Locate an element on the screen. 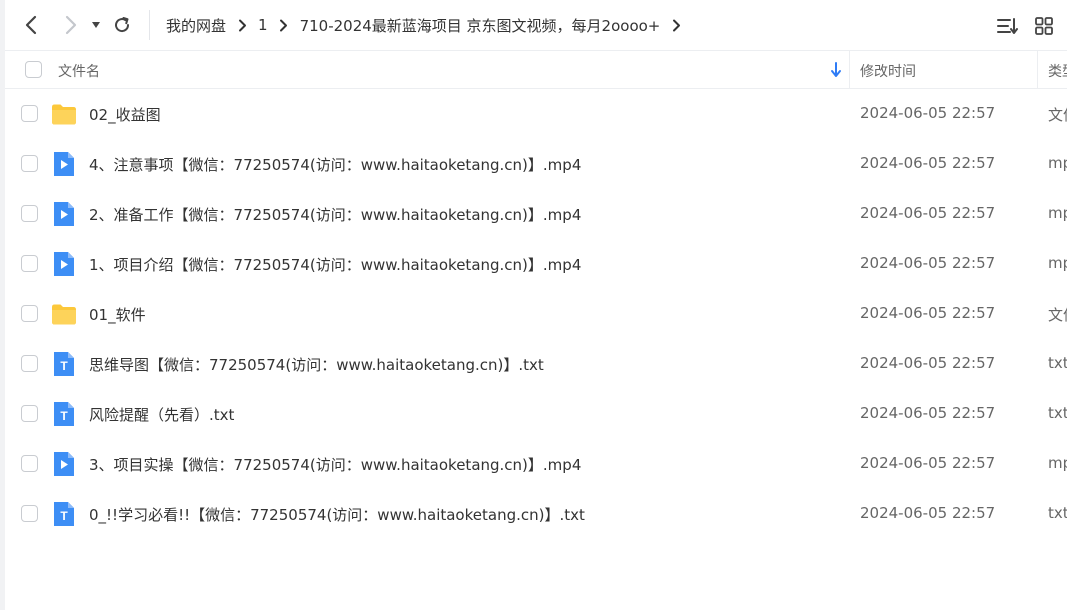  forward-button is located at coordinates (70, 25).